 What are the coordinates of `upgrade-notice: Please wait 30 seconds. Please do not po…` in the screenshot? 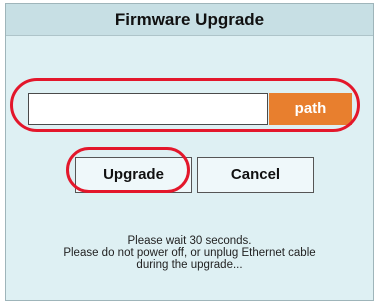 It's located at (189, 253).